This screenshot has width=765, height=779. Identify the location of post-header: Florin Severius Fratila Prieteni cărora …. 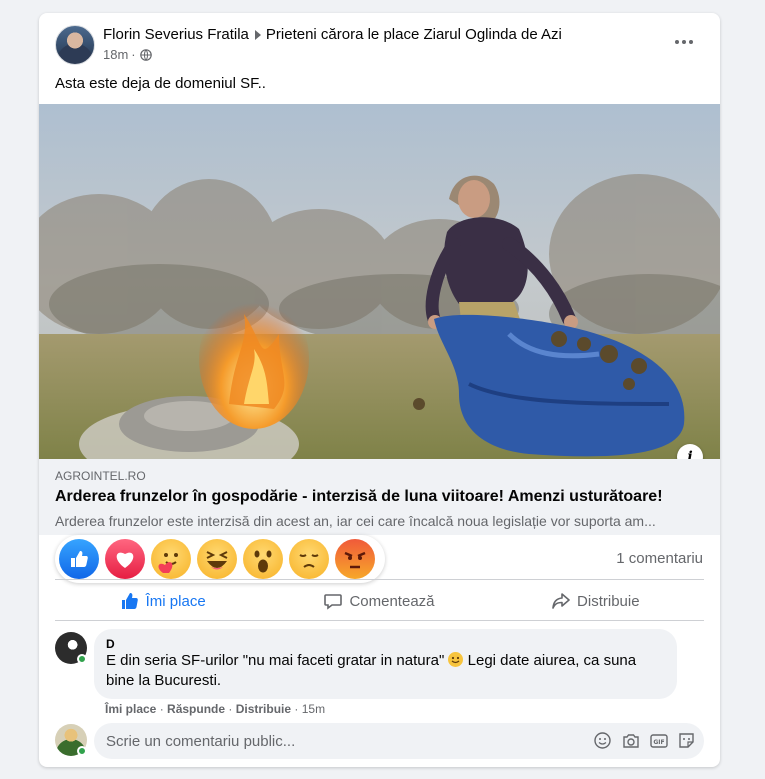
(332, 34).